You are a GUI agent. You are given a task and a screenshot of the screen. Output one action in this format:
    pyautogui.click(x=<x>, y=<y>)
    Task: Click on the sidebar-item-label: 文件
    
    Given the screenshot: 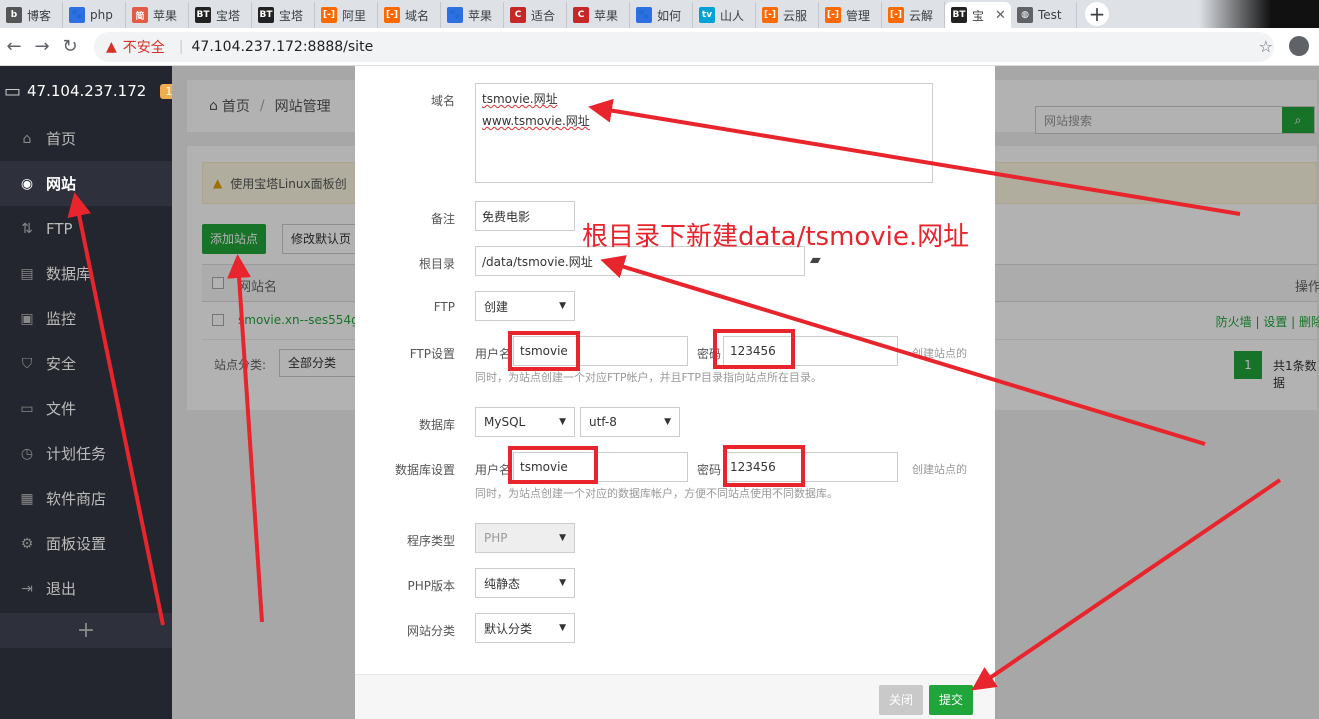 What is the action you would take?
    pyautogui.click(x=61, y=409)
    